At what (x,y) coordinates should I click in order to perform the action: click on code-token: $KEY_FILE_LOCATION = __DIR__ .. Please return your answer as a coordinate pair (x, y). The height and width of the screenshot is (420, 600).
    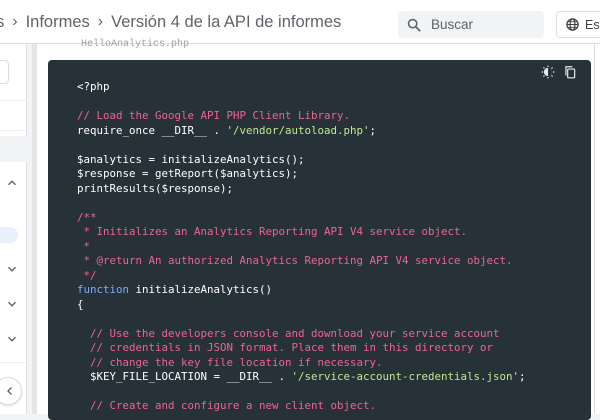
    Looking at the image, I should click on (184, 376).